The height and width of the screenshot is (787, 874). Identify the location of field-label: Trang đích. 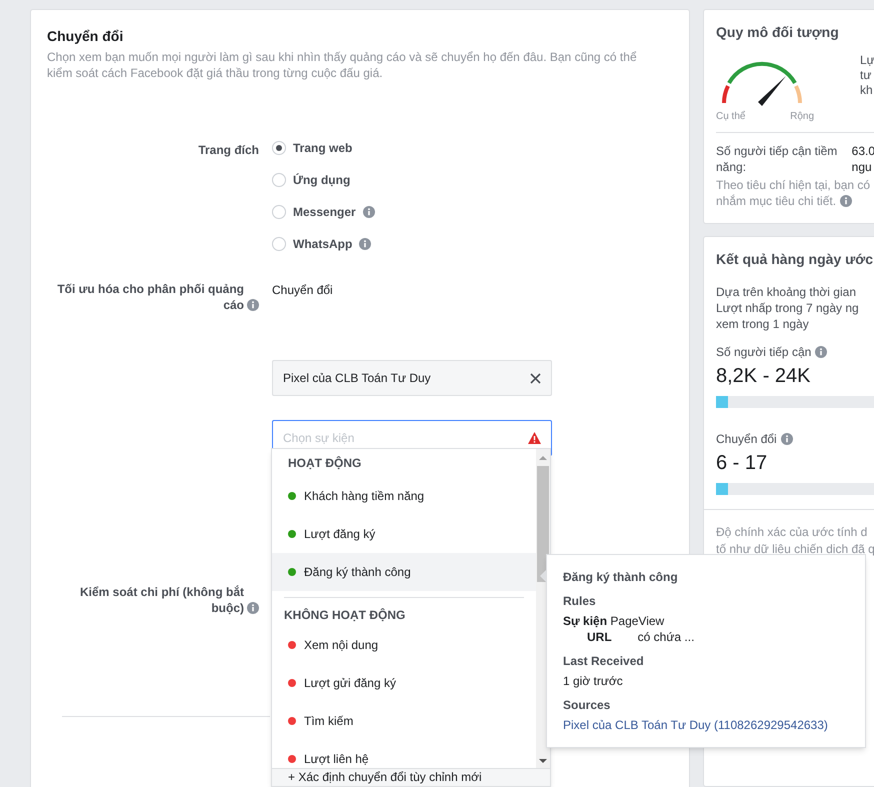
(228, 150).